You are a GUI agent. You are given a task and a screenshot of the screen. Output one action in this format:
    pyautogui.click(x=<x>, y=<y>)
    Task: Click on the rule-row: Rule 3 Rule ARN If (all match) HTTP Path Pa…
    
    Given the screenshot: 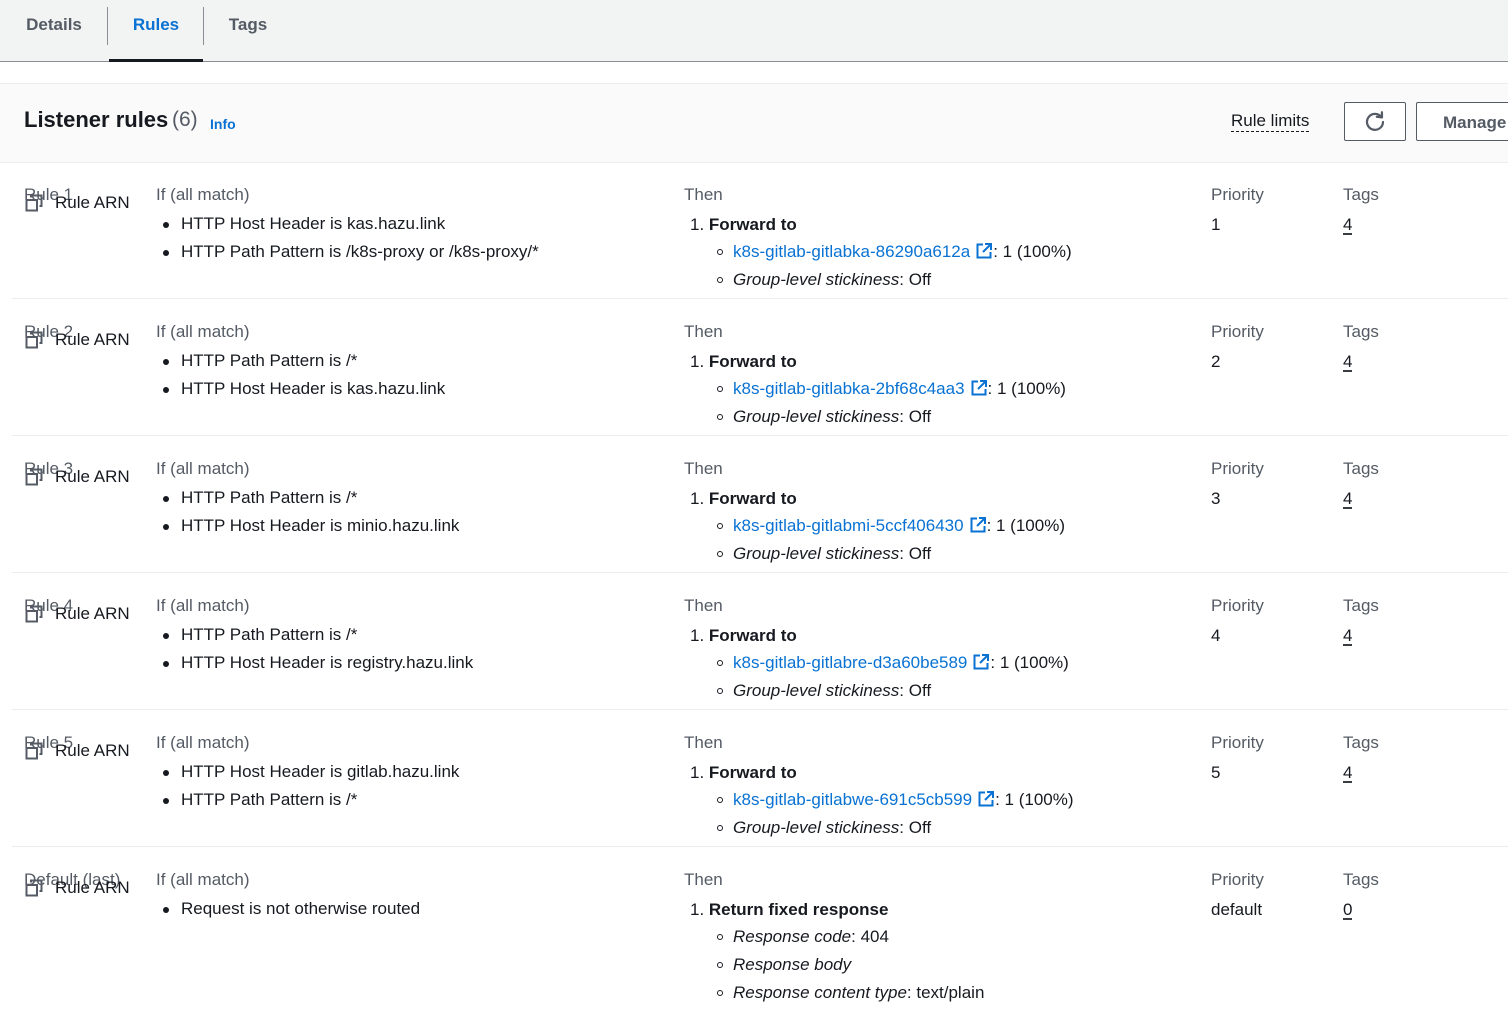 What is the action you would take?
    pyautogui.click(x=754, y=504)
    